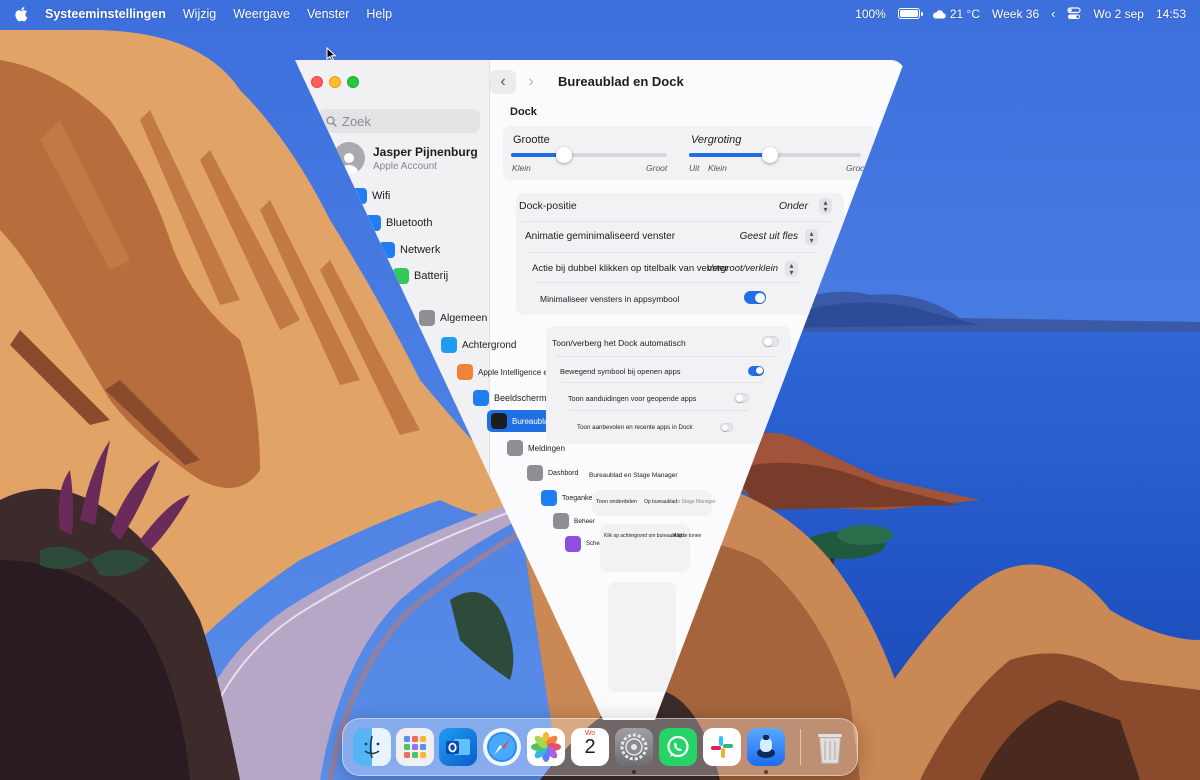 The width and height of the screenshot is (1200, 780). Describe the element at coordinates (756, 371) in the screenshot. I see `animate-opening-toggle` at that location.